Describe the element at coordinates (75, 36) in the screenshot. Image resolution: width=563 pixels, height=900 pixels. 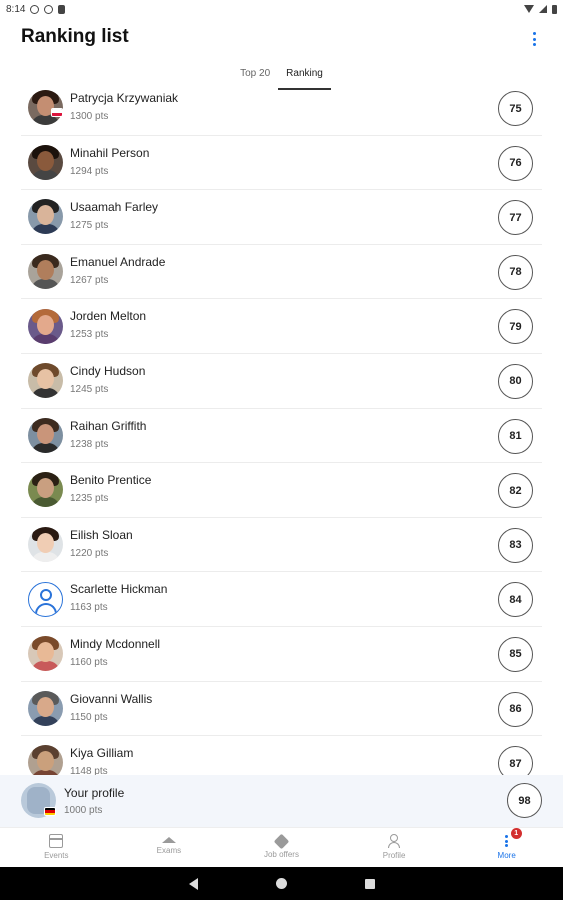
I see `page-title: Ranking list` at that location.